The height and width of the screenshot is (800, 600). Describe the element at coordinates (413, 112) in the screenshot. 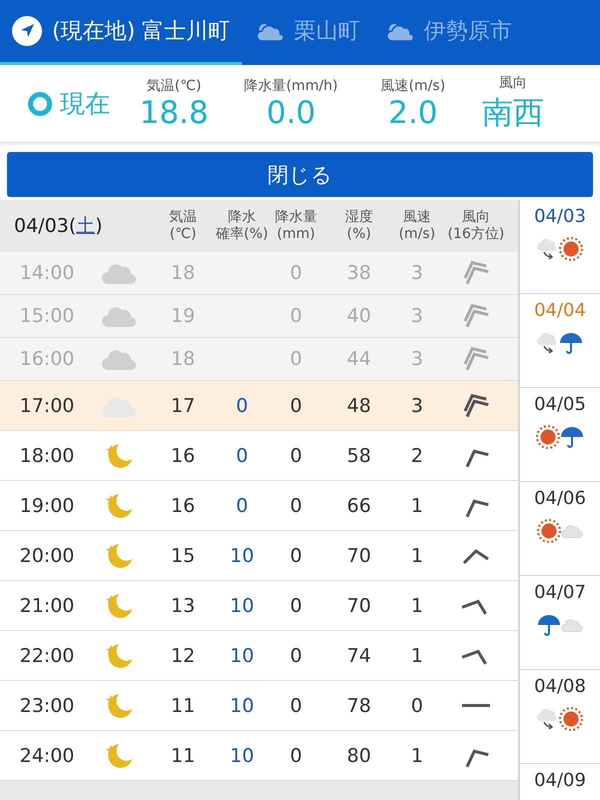

I see `stat-value: 2.0` at that location.